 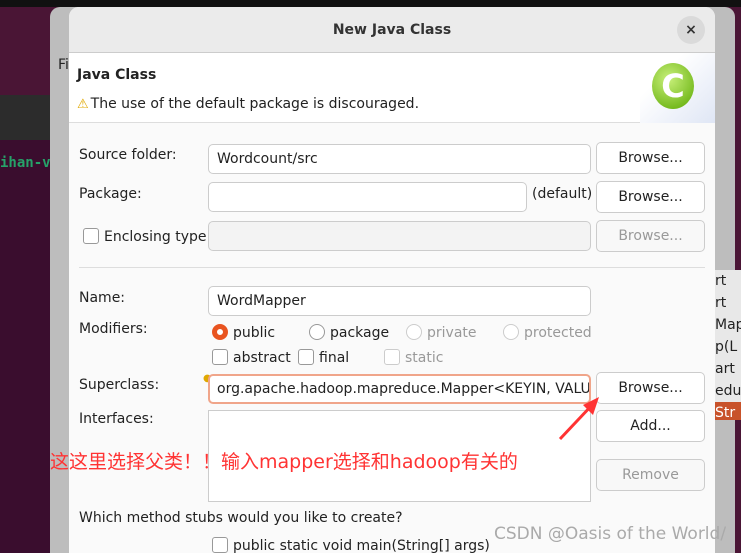 What do you see at coordinates (334, 358) in the screenshot?
I see `checkbox-label: final` at bounding box center [334, 358].